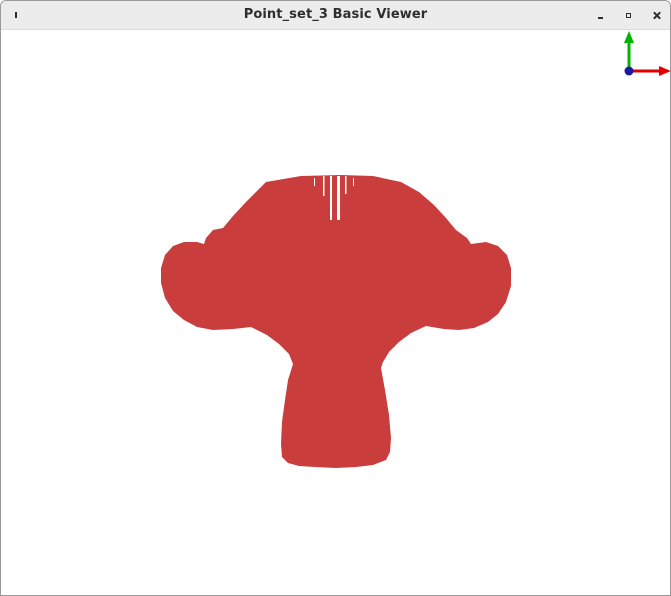  What do you see at coordinates (664, 71) in the screenshot?
I see `x-axis-arrowhead` at bounding box center [664, 71].